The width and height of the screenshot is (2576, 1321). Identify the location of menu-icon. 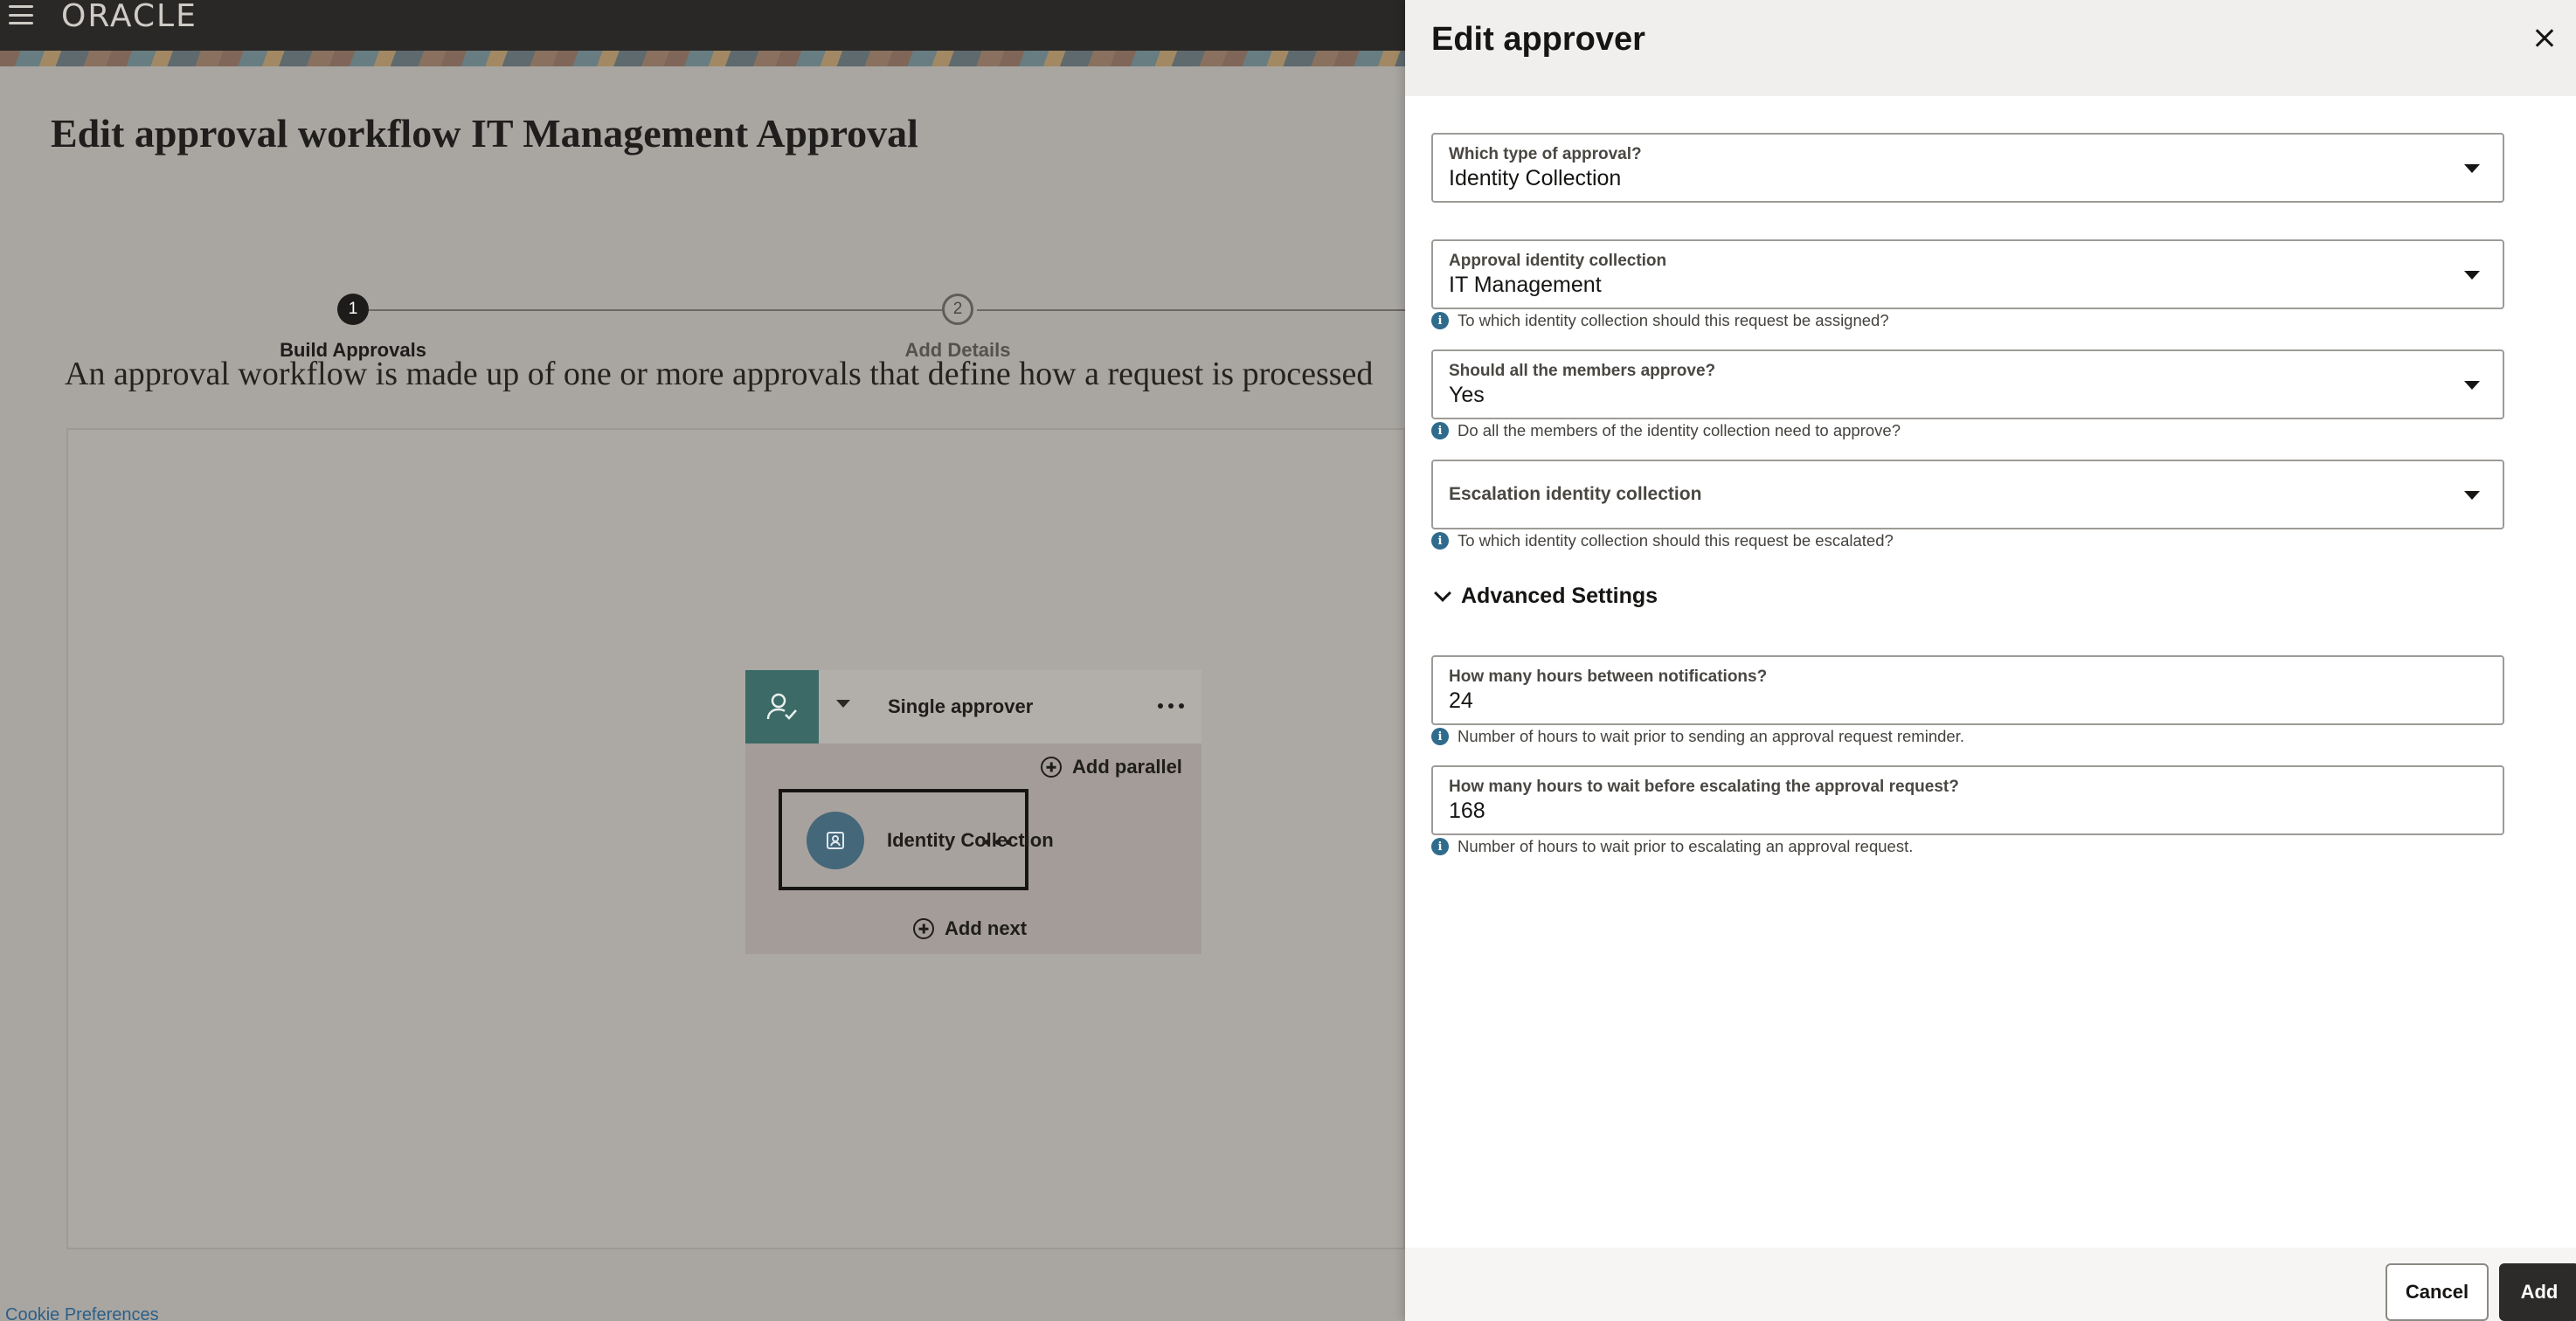
(21, 14).